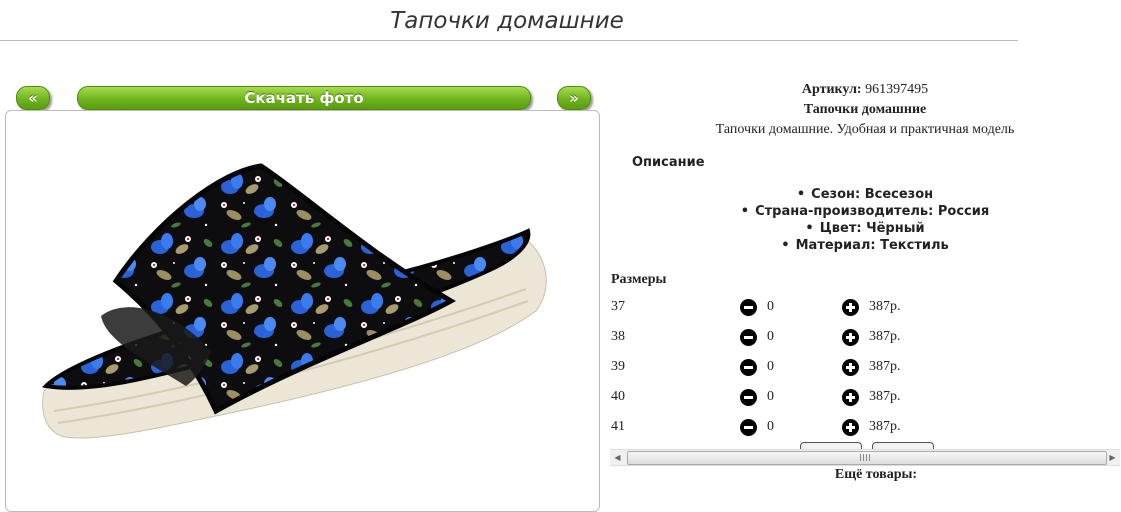 The width and height of the screenshot is (1121, 512). I want to click on title-divider, so click(509, 40).